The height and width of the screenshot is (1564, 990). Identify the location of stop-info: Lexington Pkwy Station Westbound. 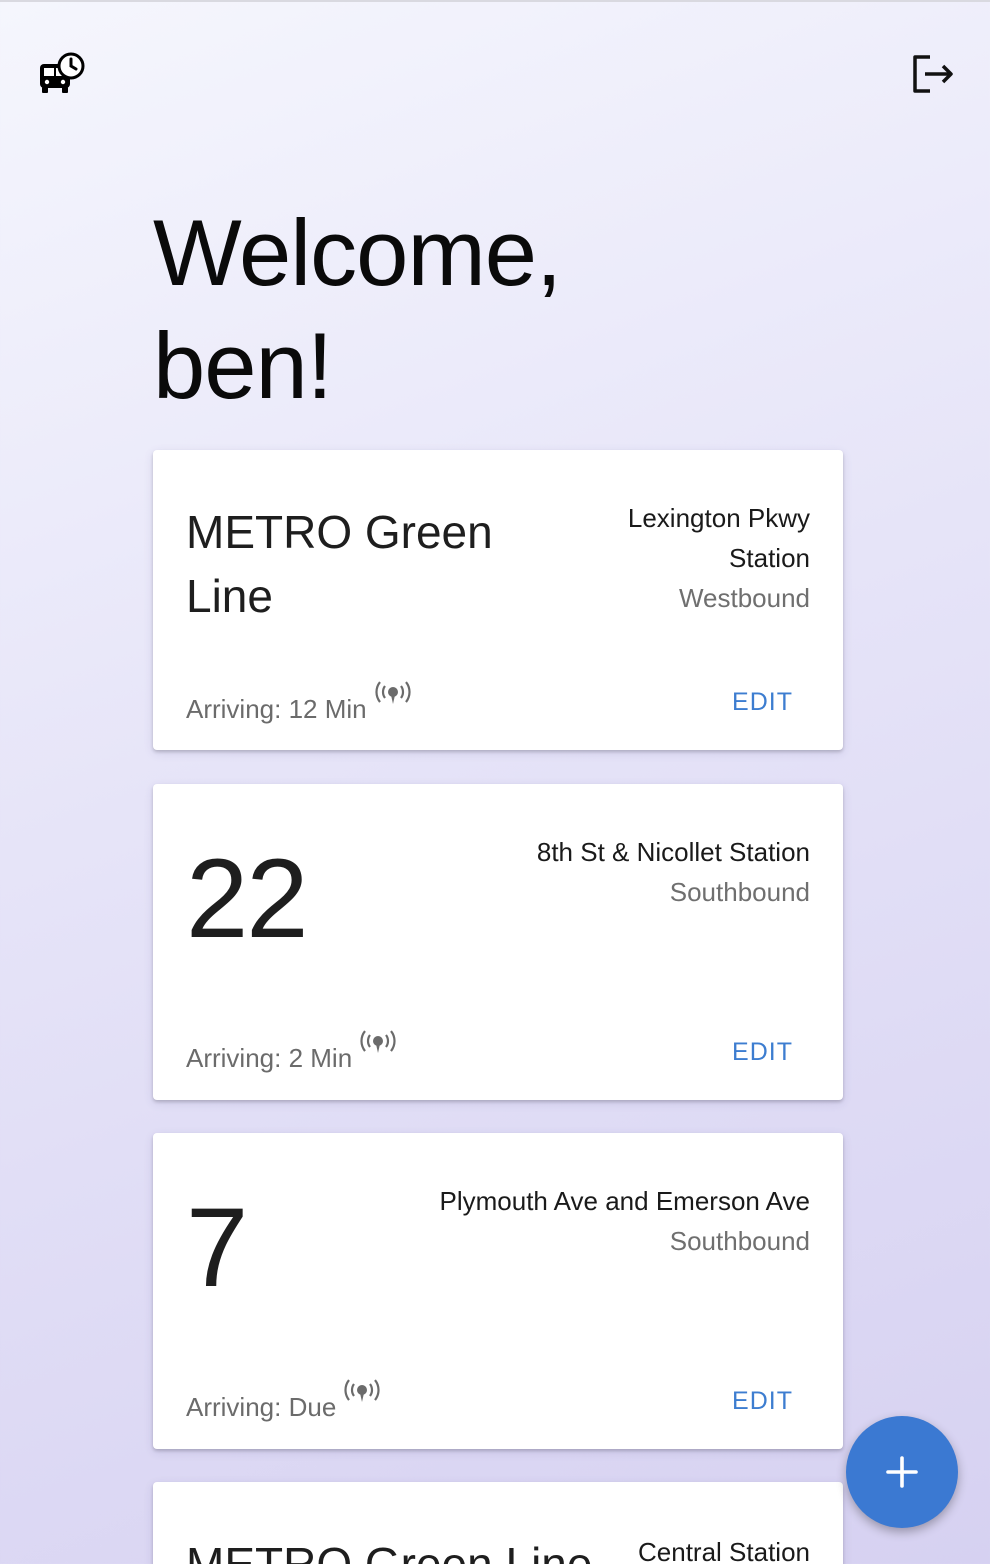
(690, 558).